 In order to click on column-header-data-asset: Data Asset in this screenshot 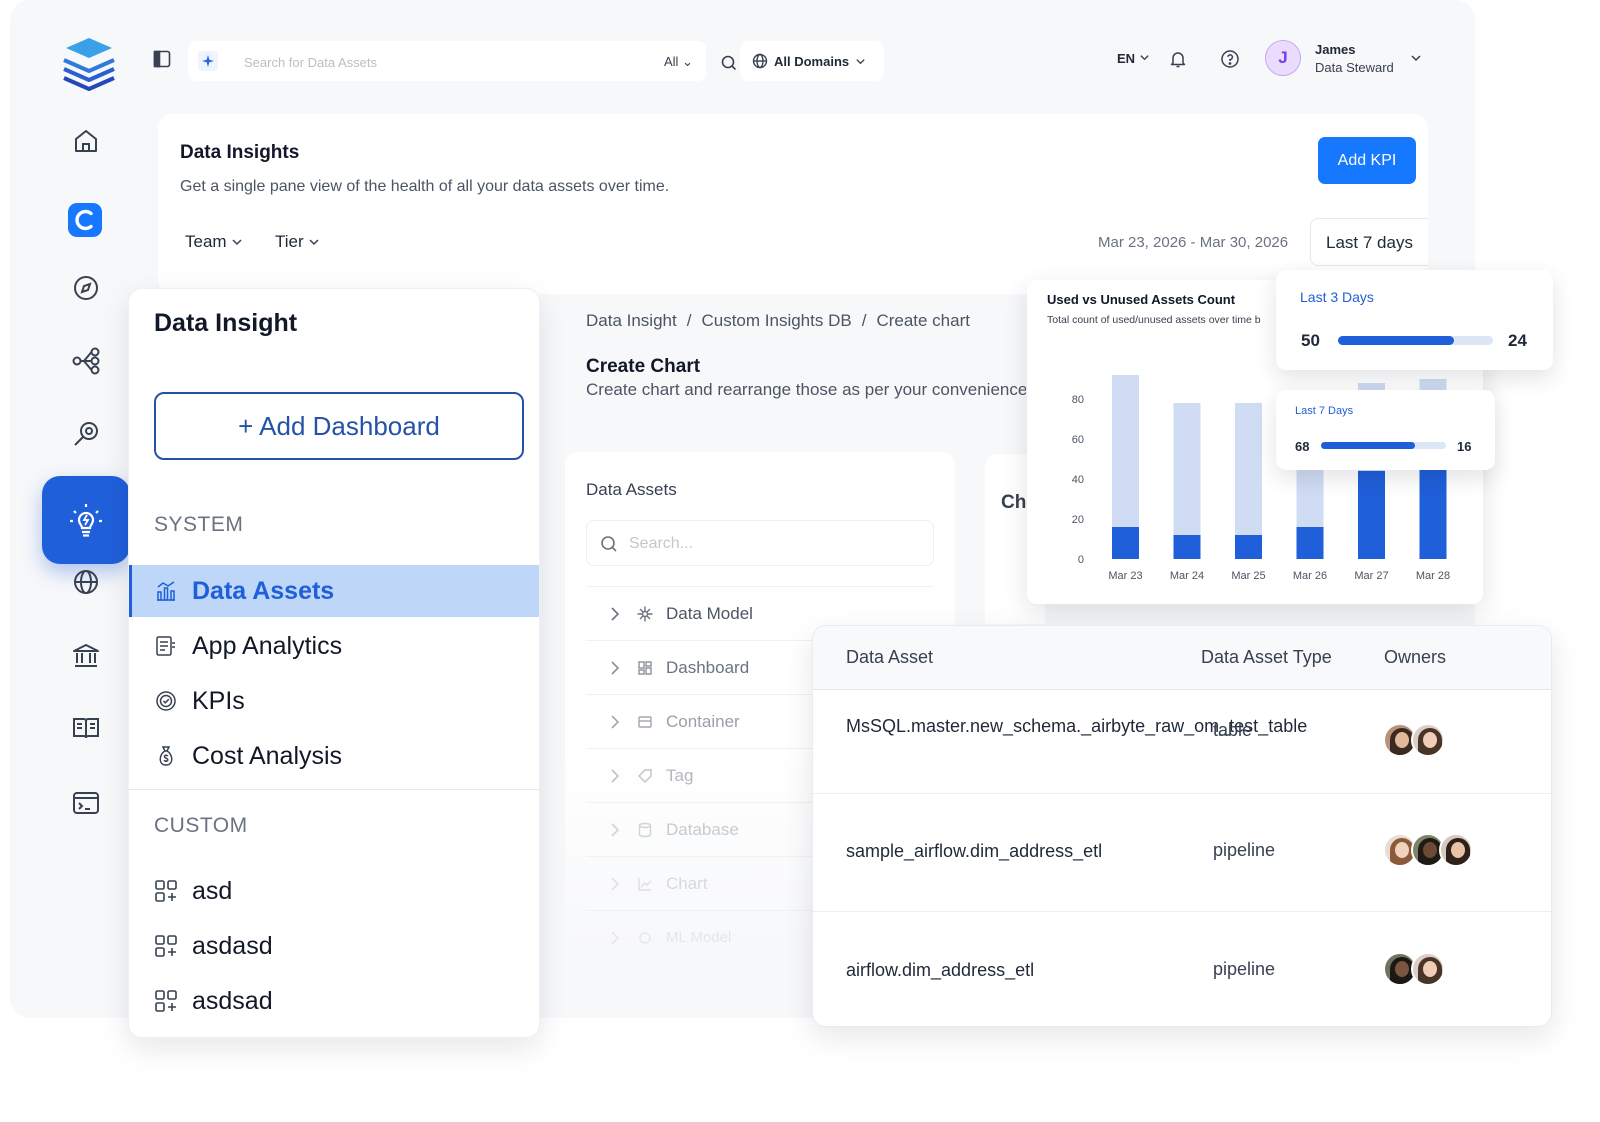, I will do `click(889, 657)`.